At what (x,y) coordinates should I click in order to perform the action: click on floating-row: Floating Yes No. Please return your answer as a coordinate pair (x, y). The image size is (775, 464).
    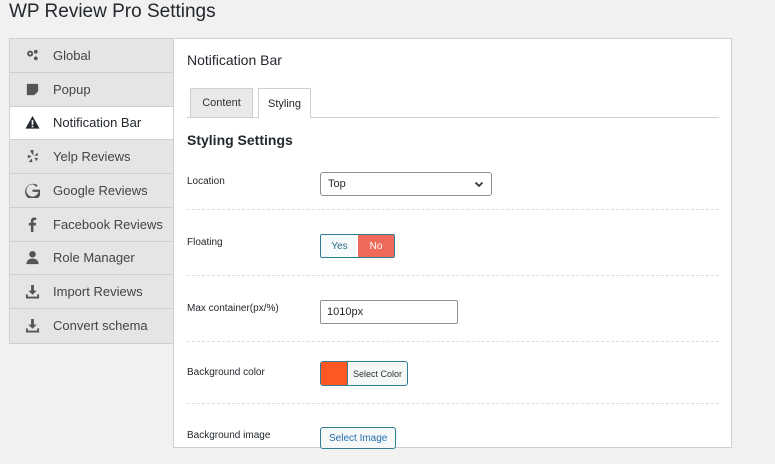
    Looking at the image, I should click on (453, 243).